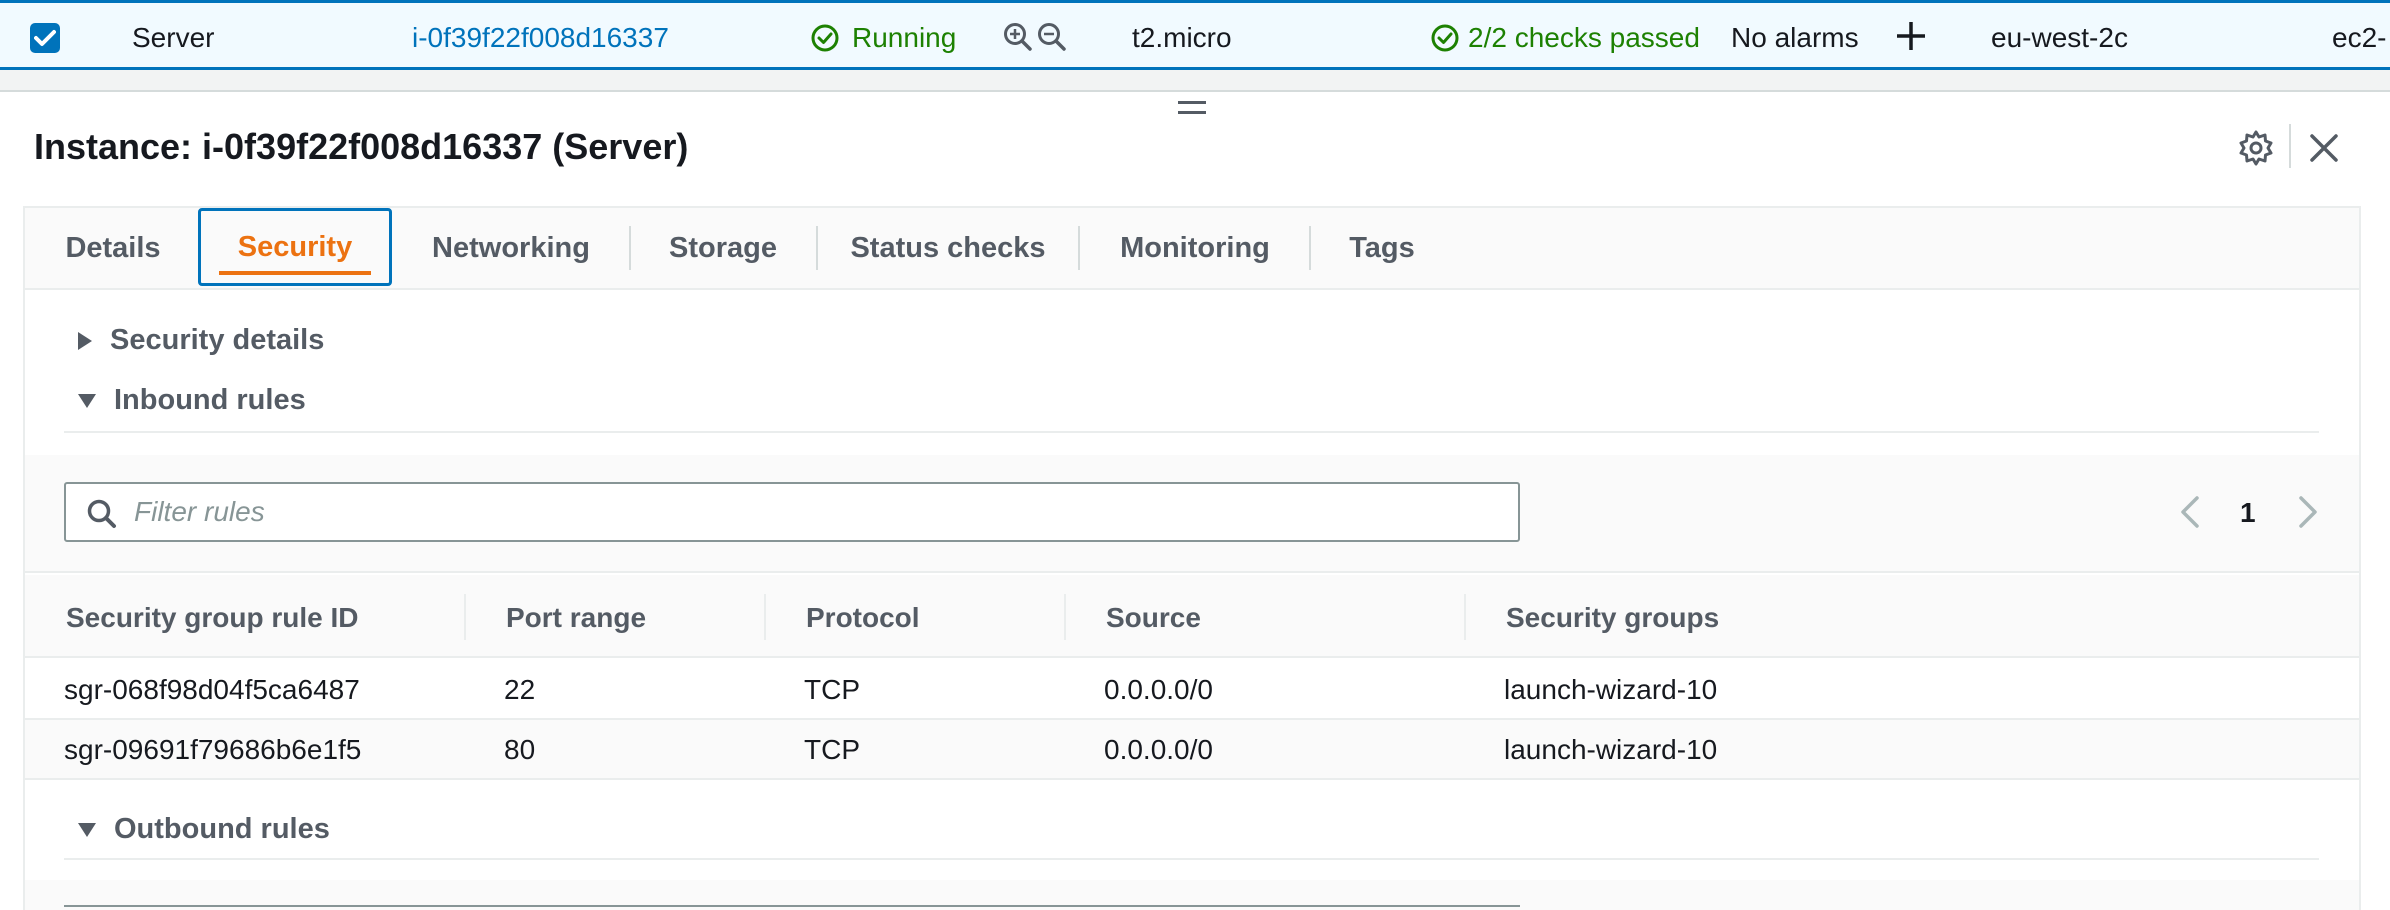  I want to click on rule-id-cell: sgr-09691f79686b6e1f5, so click(213, 749).